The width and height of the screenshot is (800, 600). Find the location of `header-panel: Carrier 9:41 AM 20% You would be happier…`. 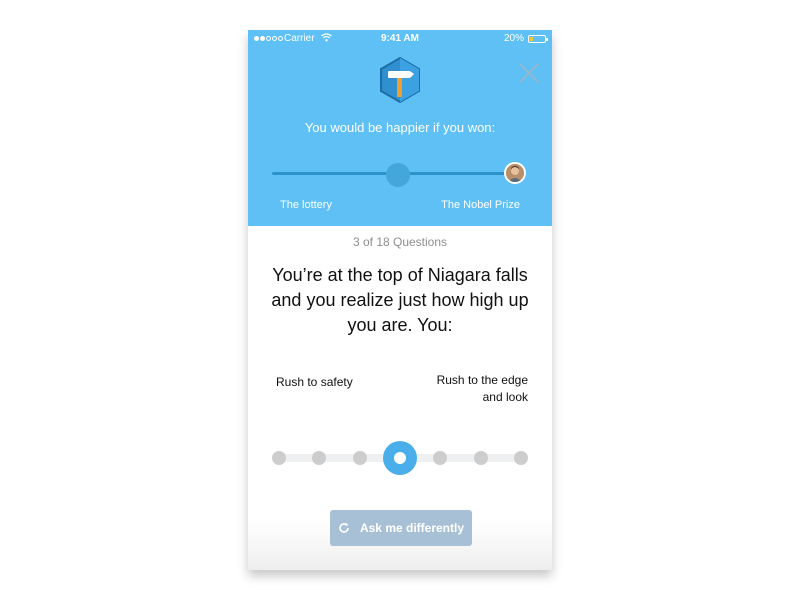

header-panel: Carrier 9:41 AM 20% You would be happier… is located at coordinates (400, 128).